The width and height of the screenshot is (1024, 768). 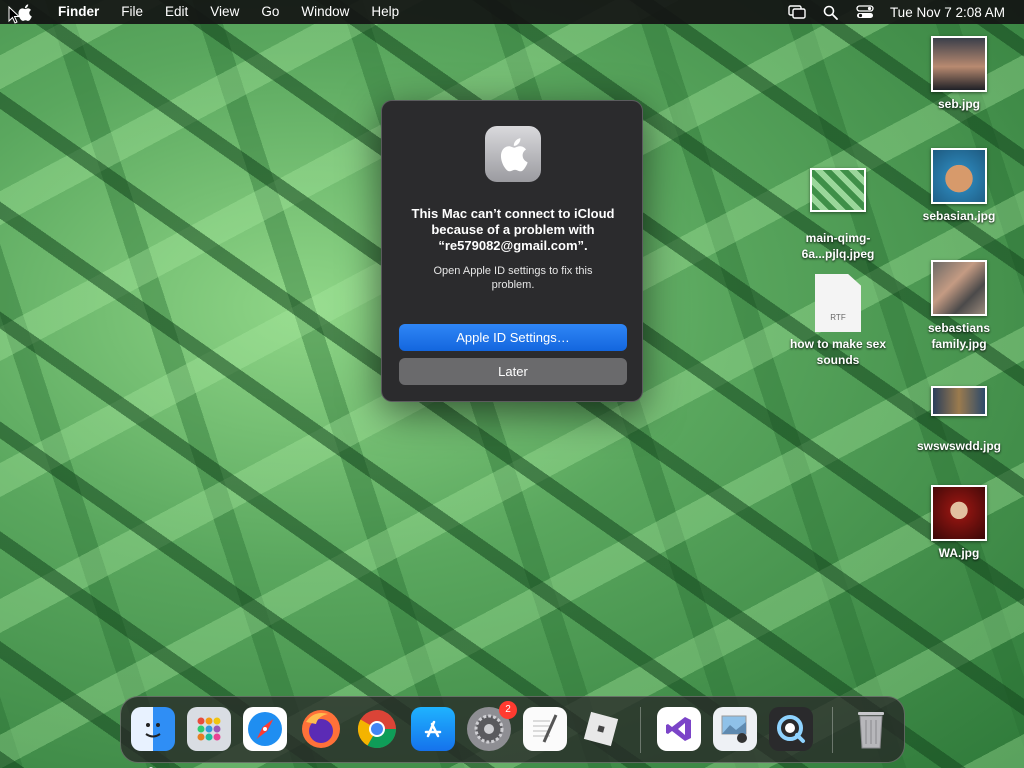 I want to click on file-name: seb.jpg, so click(x=958, y=104).